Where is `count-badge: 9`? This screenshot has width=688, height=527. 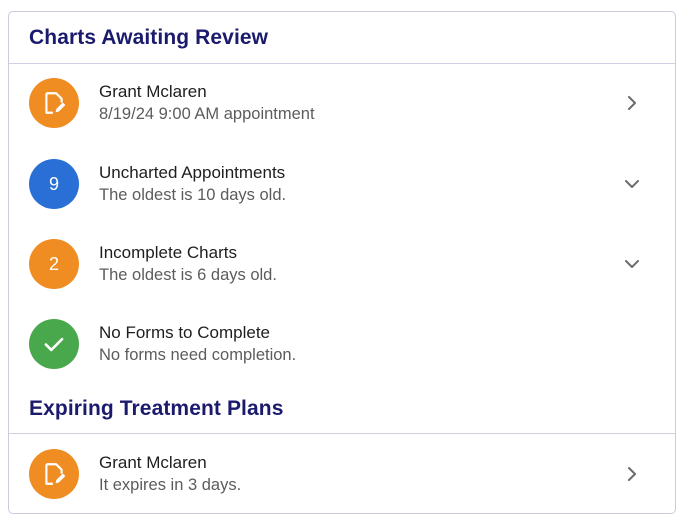 count-badge: 9 is located at coordinates (54, 184).